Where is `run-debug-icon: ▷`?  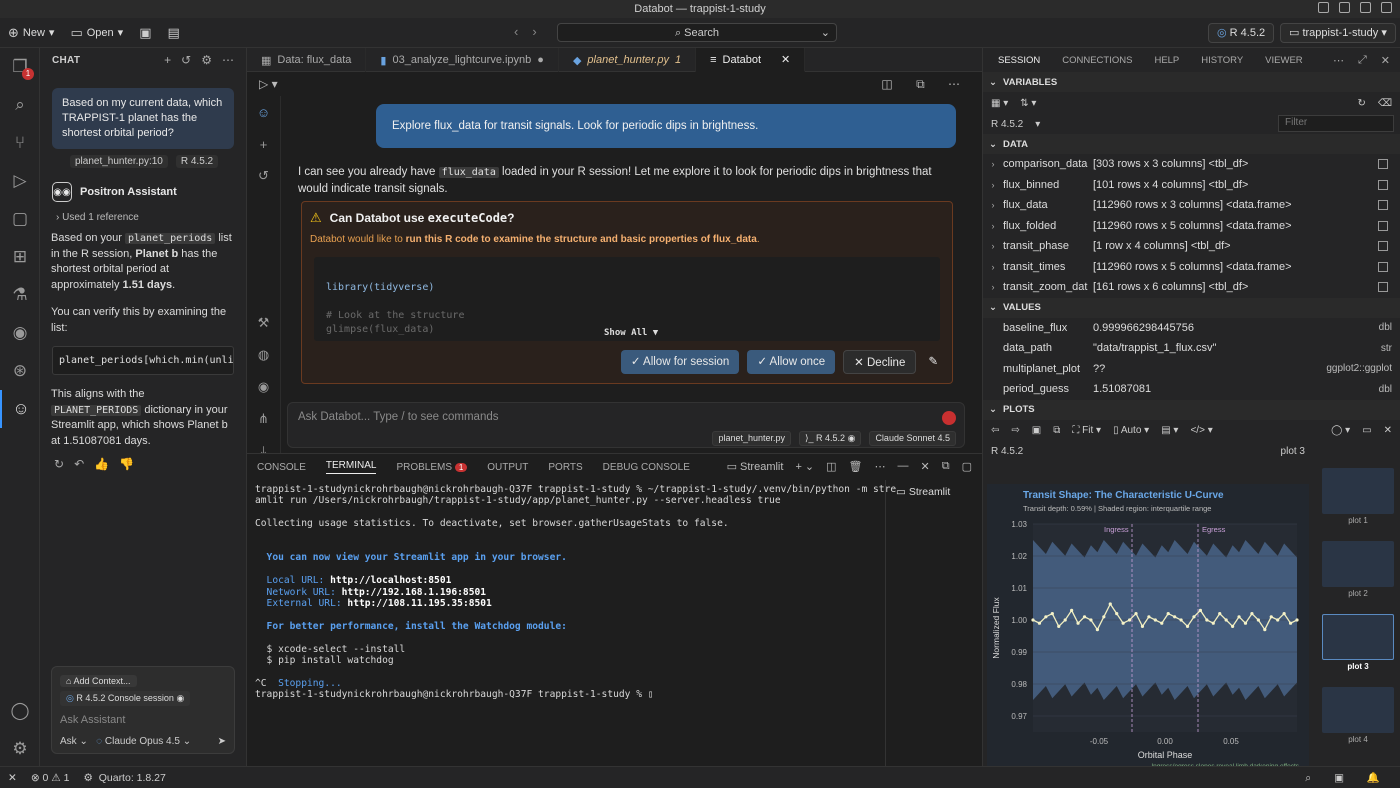 run-debug-icon: ▷ is located at coordinates (20, 181).